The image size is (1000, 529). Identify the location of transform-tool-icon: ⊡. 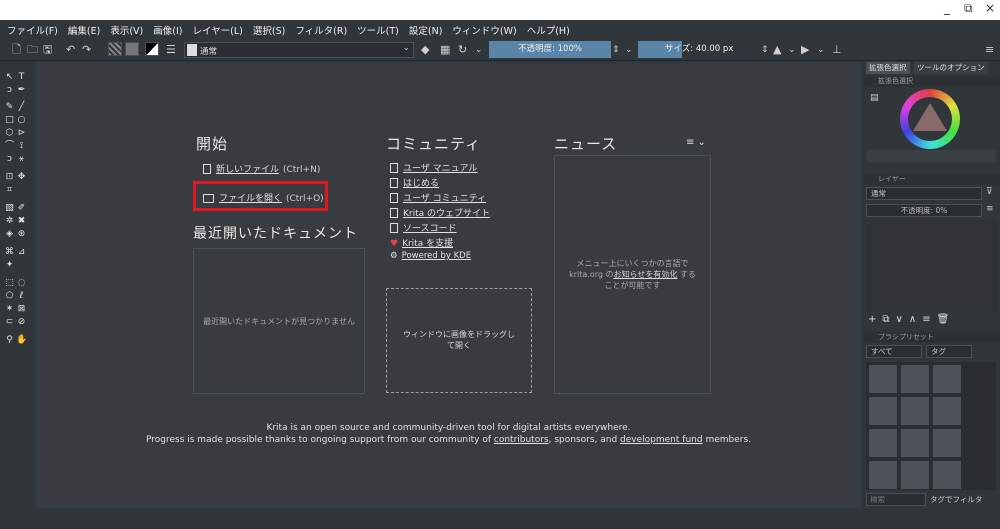
(9, 177).